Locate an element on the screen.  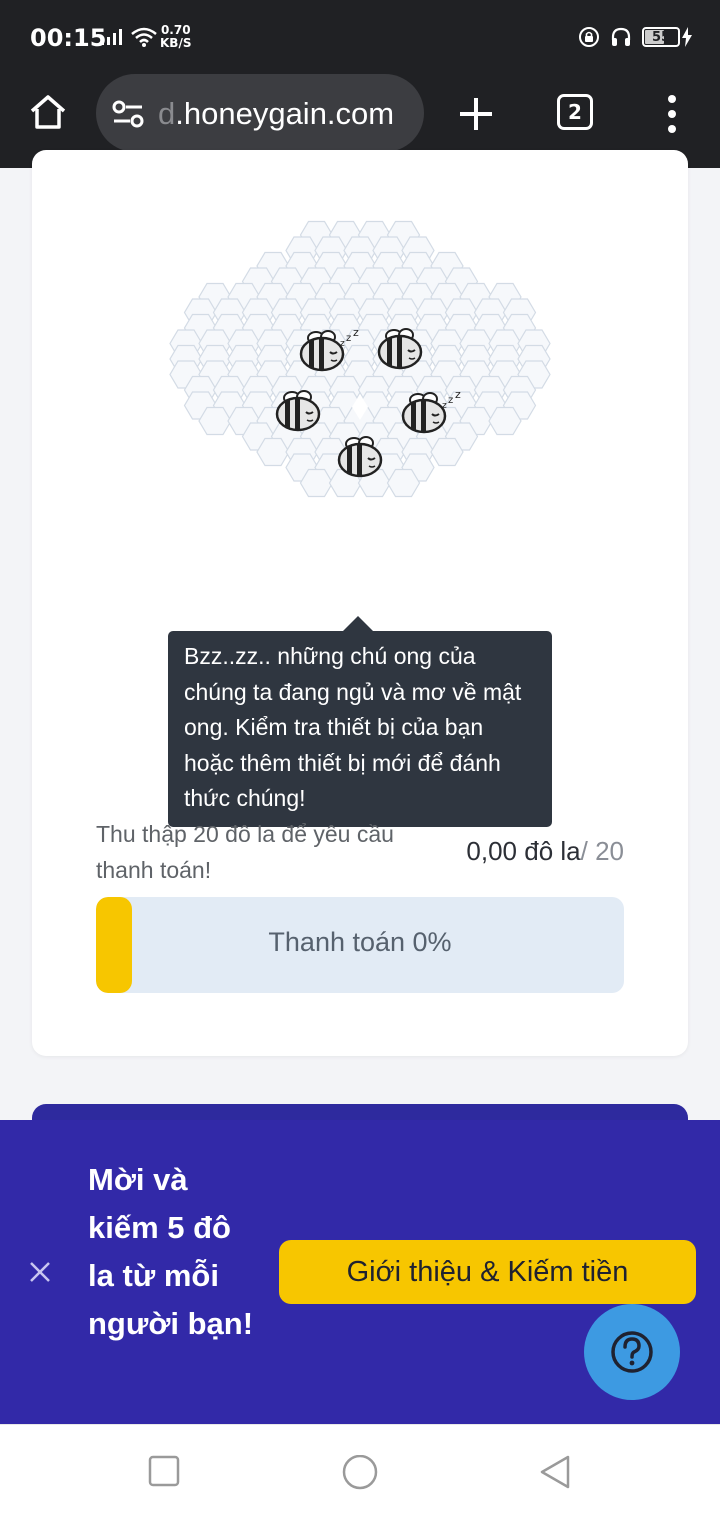
tune-icon is located at coordinates (128, 114).